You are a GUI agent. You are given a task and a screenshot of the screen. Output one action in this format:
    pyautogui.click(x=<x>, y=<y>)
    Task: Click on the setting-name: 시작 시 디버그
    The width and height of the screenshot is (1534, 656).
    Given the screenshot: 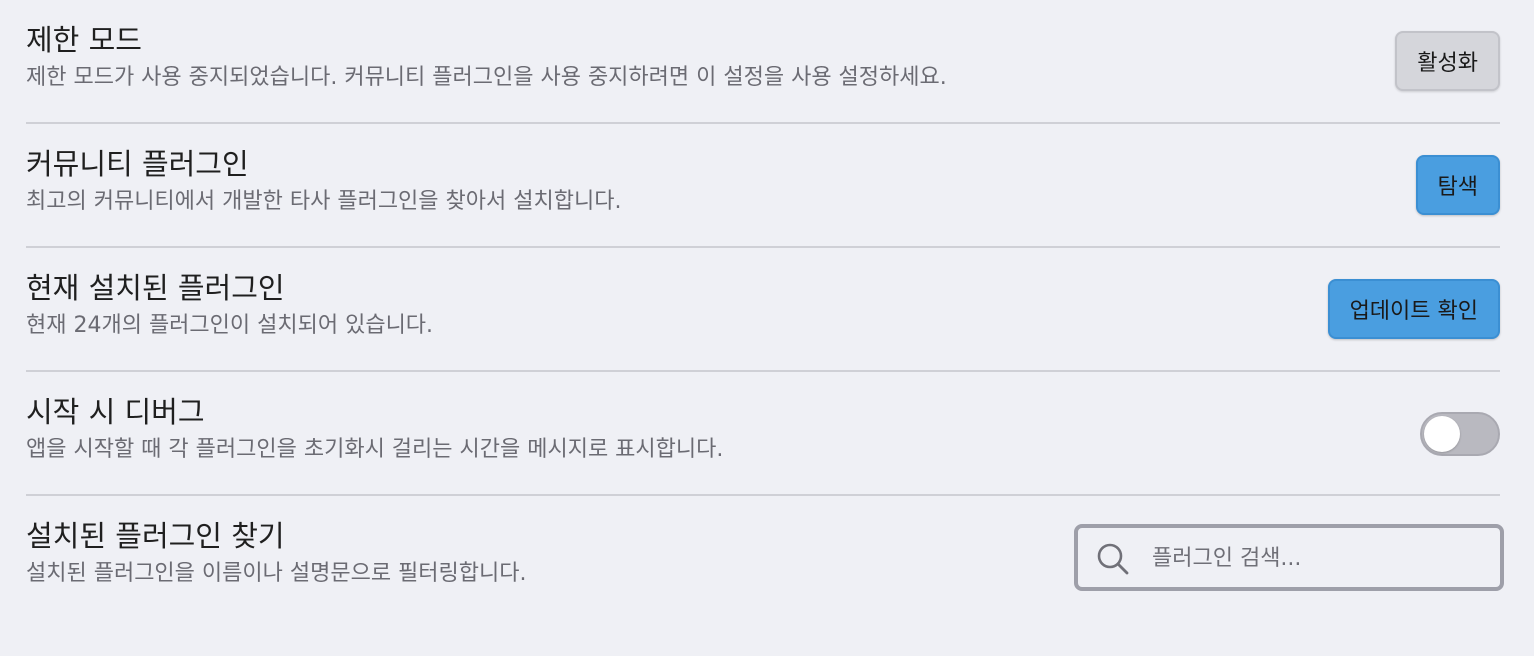 What is the action you would take?
    pyautogui.click(x=115, y=412)
    